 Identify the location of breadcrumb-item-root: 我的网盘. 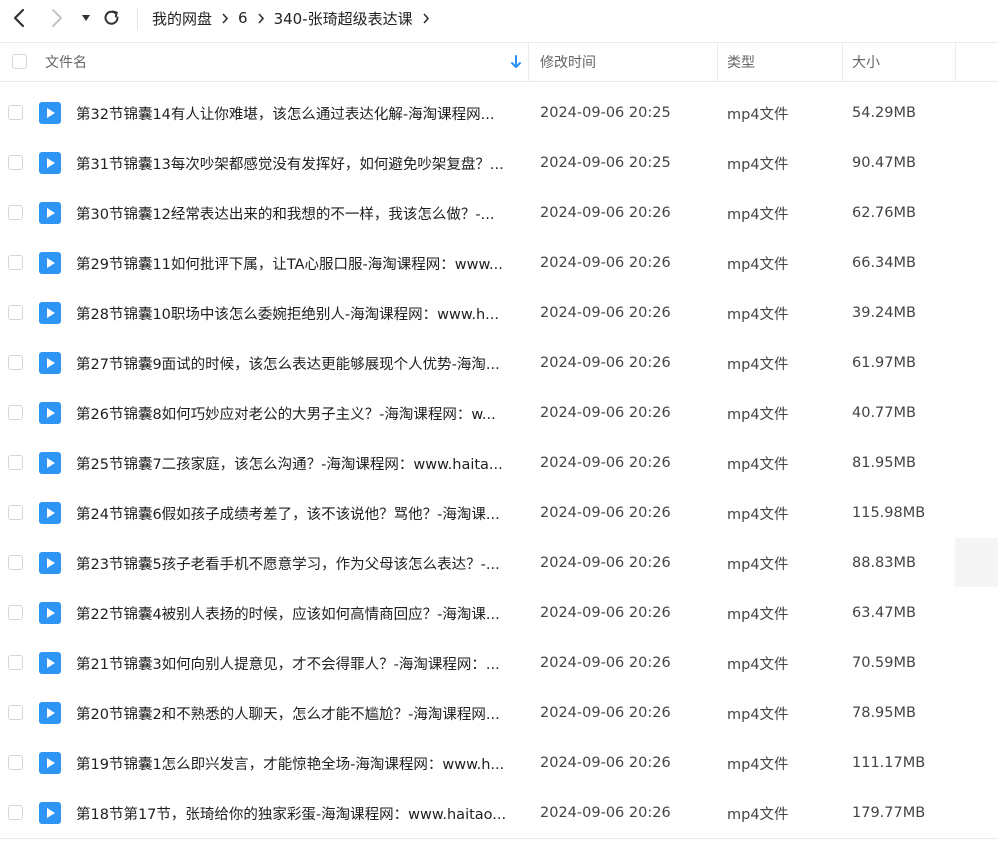
(182, 18).